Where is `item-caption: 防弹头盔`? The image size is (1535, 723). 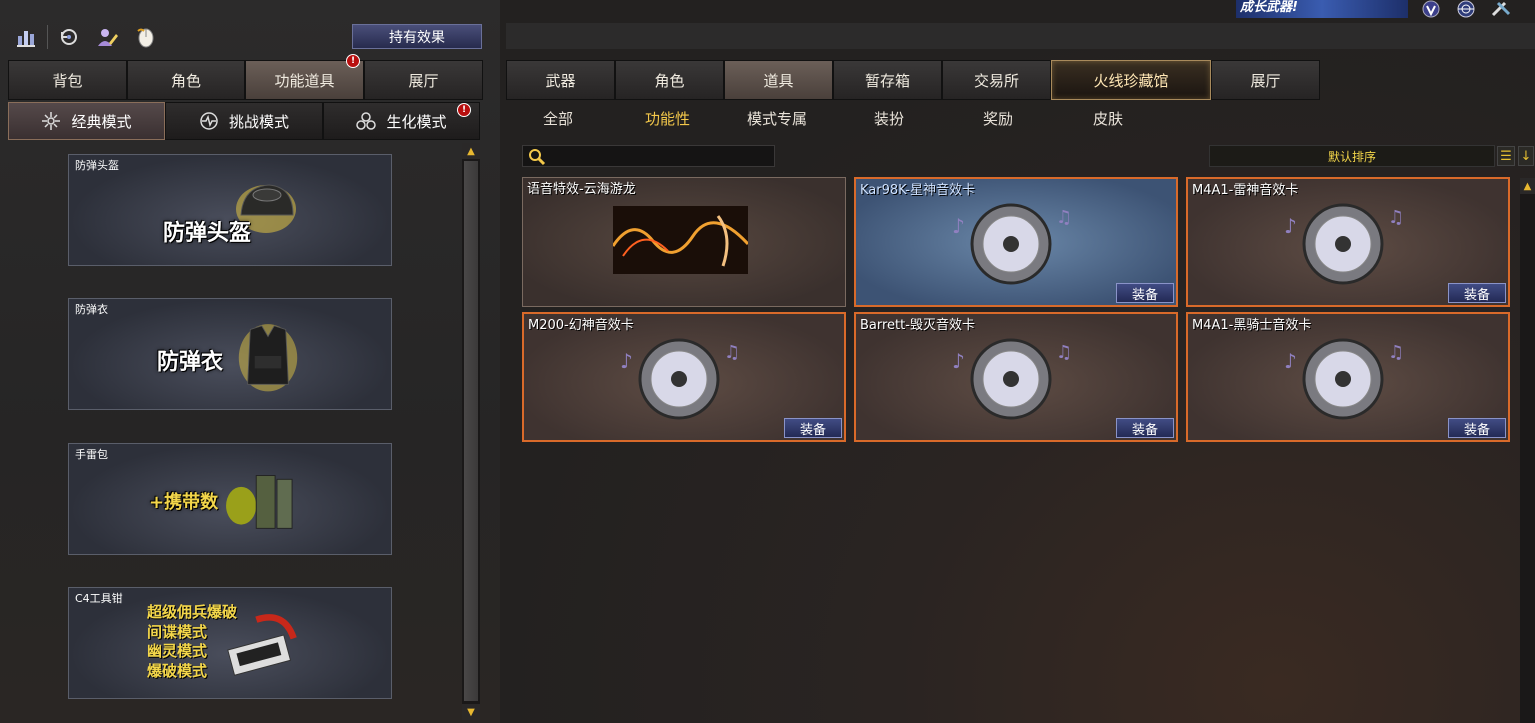 item-caption: 防弹头盔 is located at coordinates (207, 233).